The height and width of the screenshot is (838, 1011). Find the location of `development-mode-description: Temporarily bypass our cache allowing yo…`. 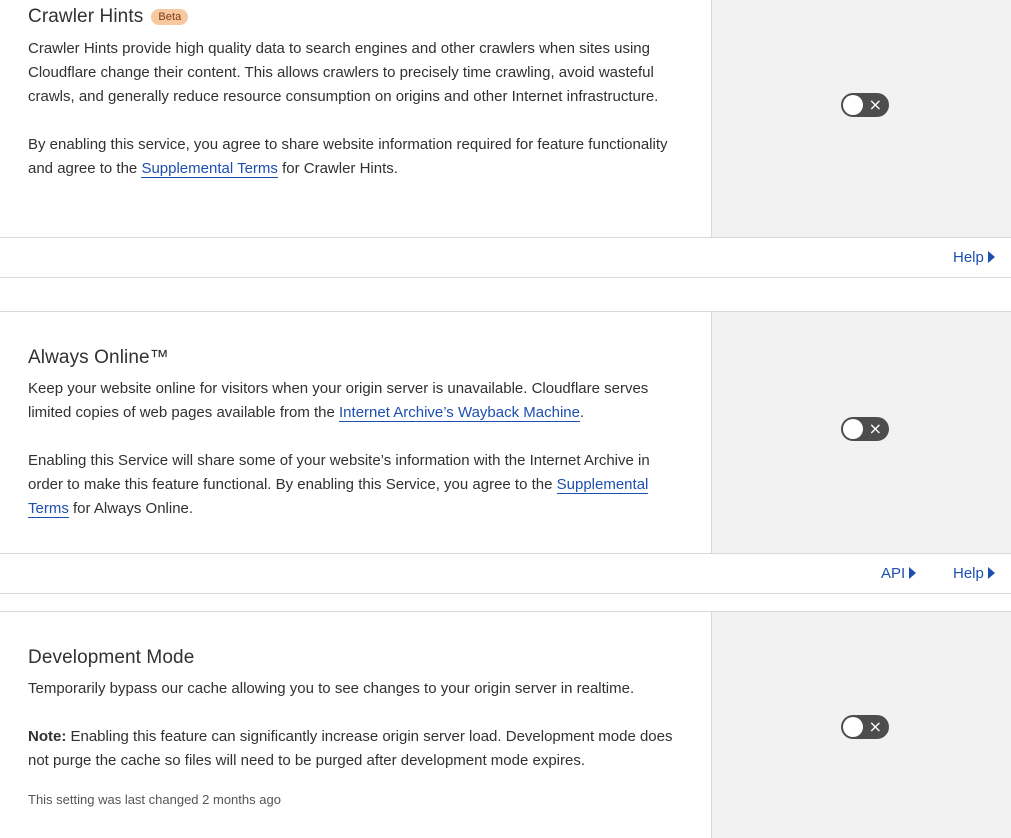

development-mode-description: Temporarily bypass our cache allowing yo… is located at coordinates (358, 744).